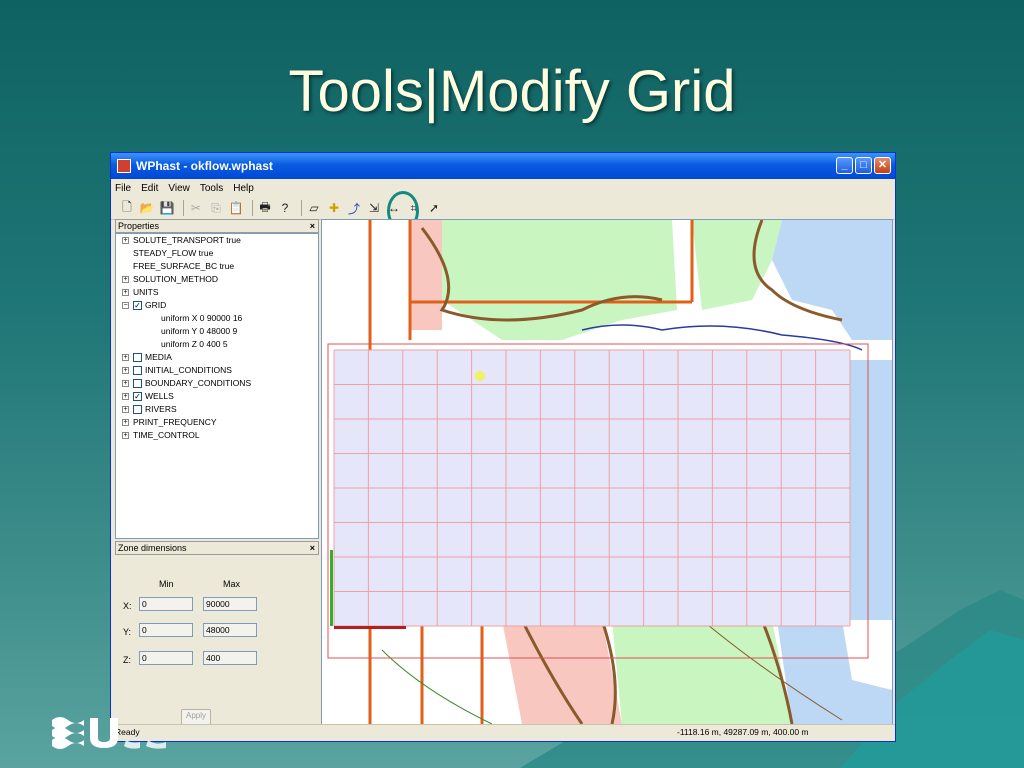 The height and width of the screenshot is (768, 1024). Describe the element at coordinates (832, 280) in the screenshot. I see `water-ne` at that location.